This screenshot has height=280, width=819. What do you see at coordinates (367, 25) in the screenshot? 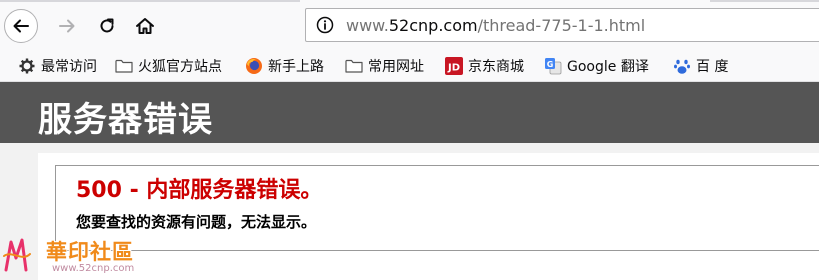
I see `url-prefix: www.` at bounding box center [367, 25].